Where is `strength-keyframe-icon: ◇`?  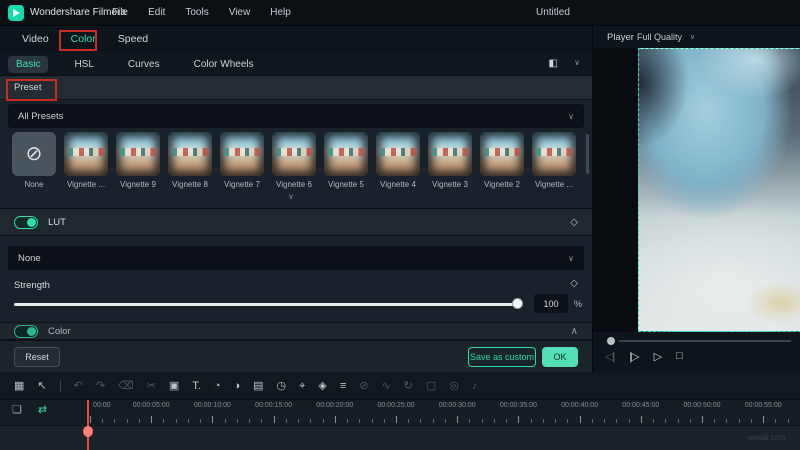 strength-keyframe-icon: ◇ is located at coordinates (574, 283).